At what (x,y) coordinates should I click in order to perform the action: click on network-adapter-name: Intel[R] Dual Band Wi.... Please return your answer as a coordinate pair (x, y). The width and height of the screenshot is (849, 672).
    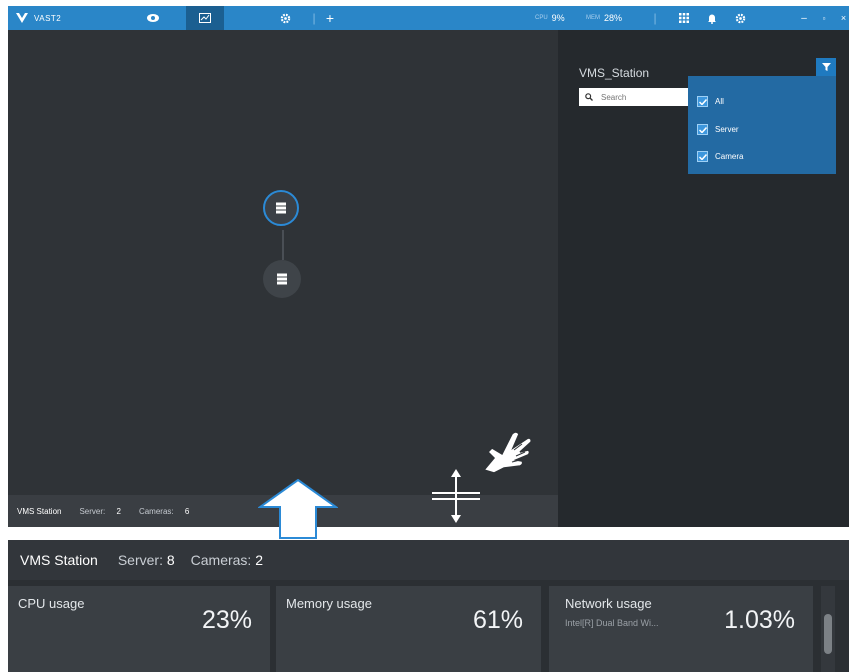
    Looking at the image, I should click on (612, 623).